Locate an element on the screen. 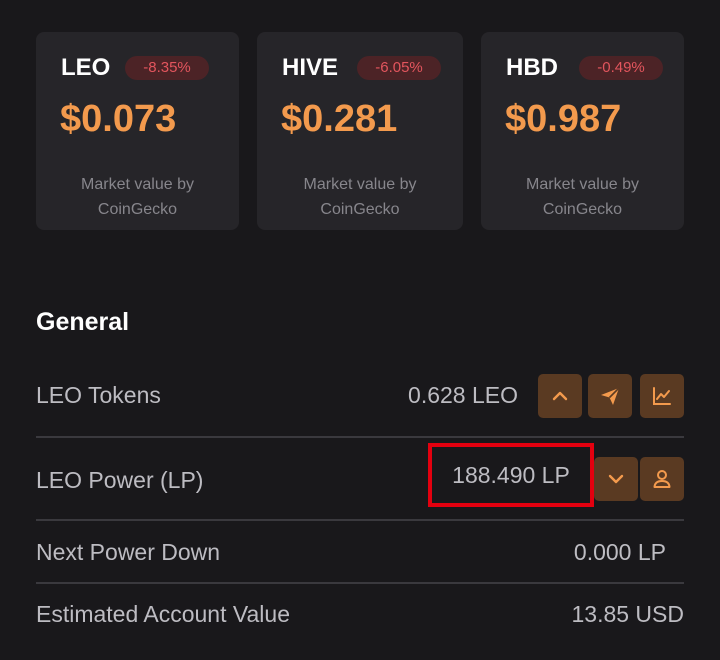  power-up-button is located at coordinates (560, 396).